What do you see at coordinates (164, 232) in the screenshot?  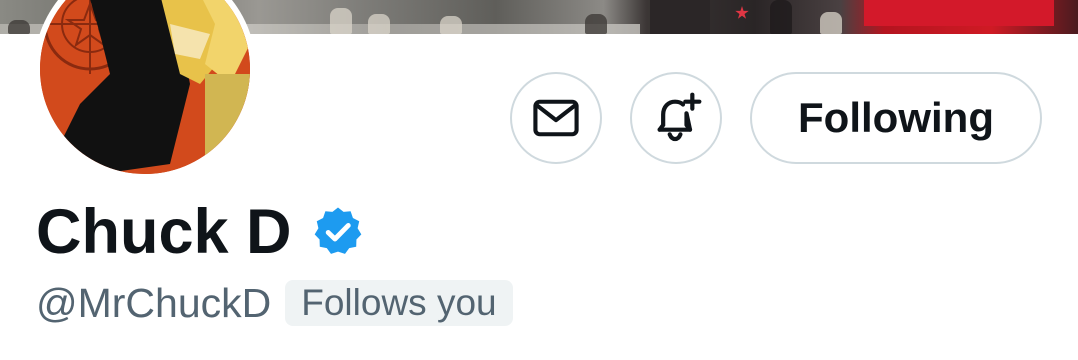 I see `display-name: Chuck D` at bounding box center [164, 232].